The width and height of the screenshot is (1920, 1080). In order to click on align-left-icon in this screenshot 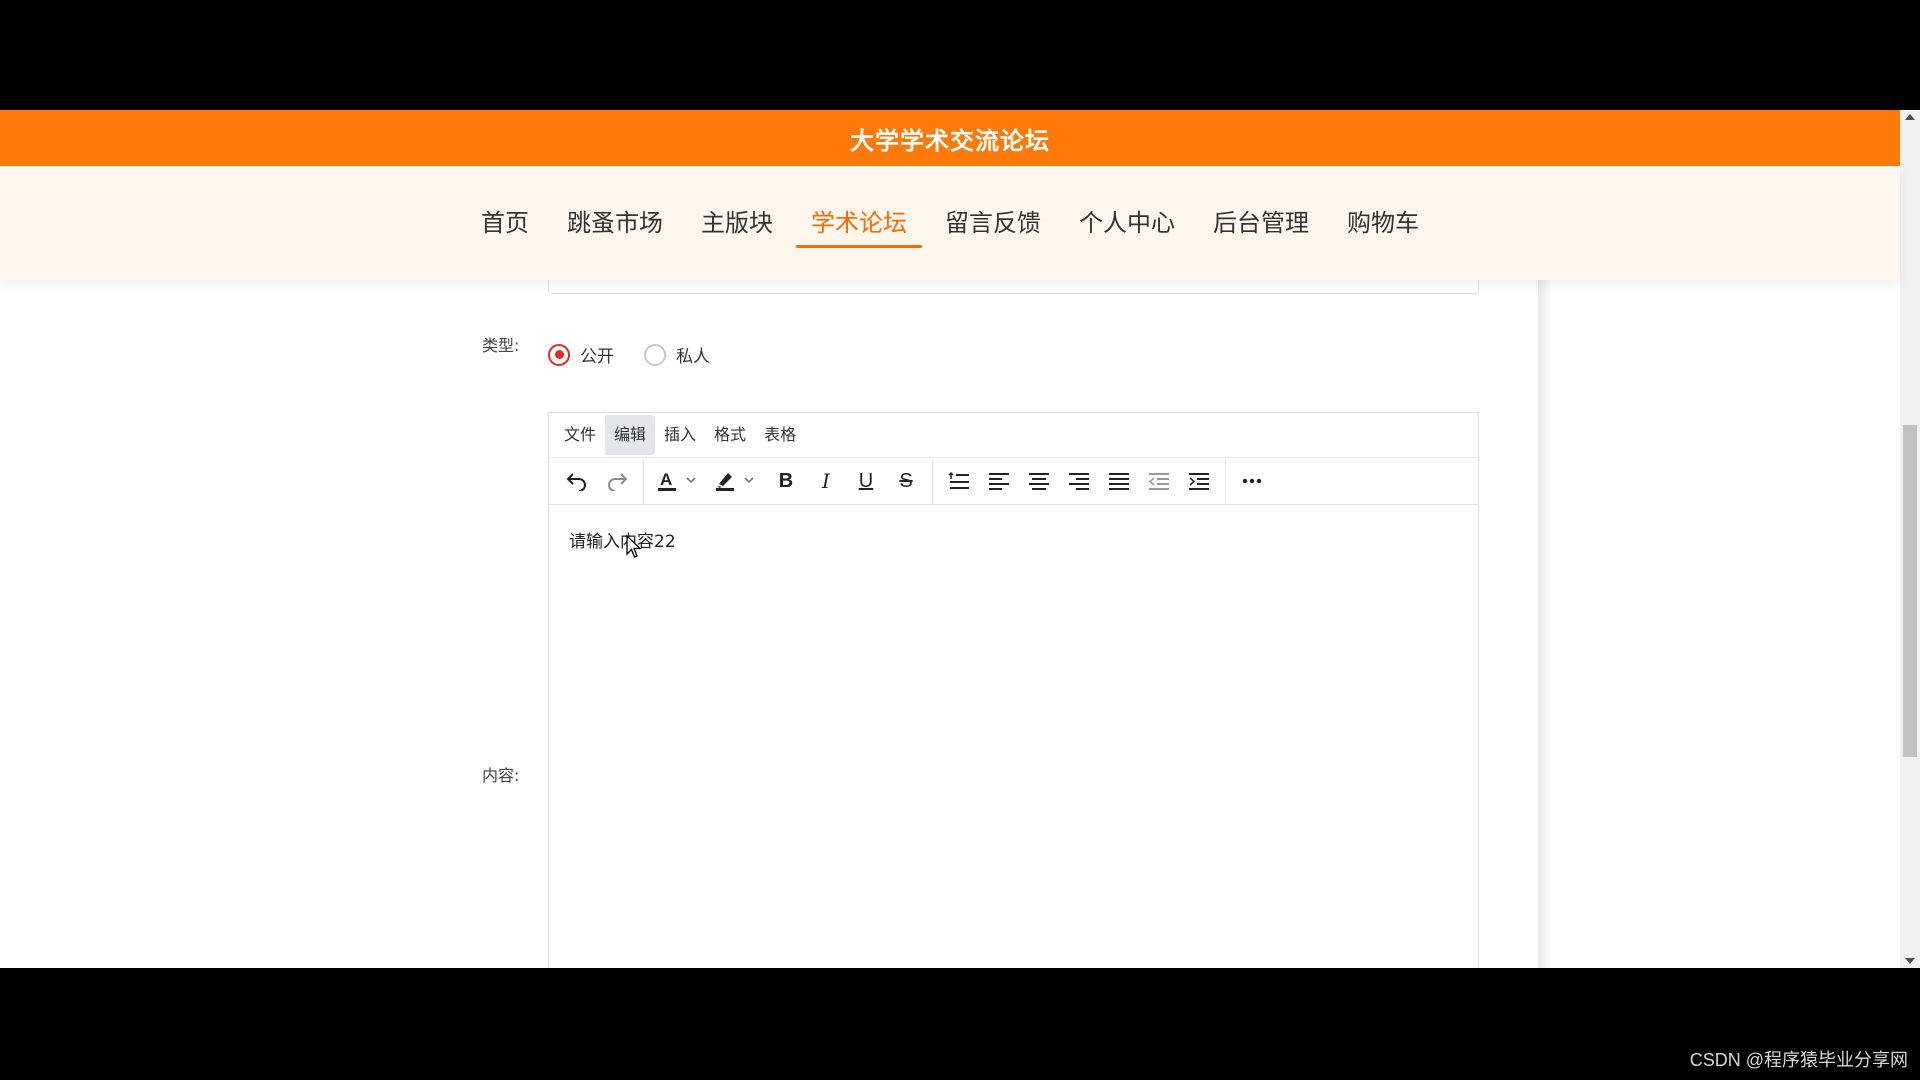, I will do `click(999, 481)`.